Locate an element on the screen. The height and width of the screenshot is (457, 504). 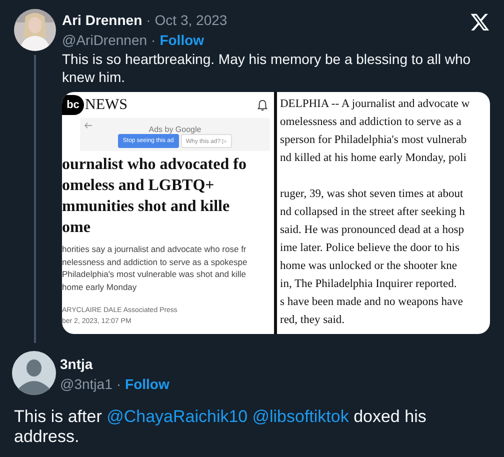
avatar-icon is located at coordinates (34, 373).